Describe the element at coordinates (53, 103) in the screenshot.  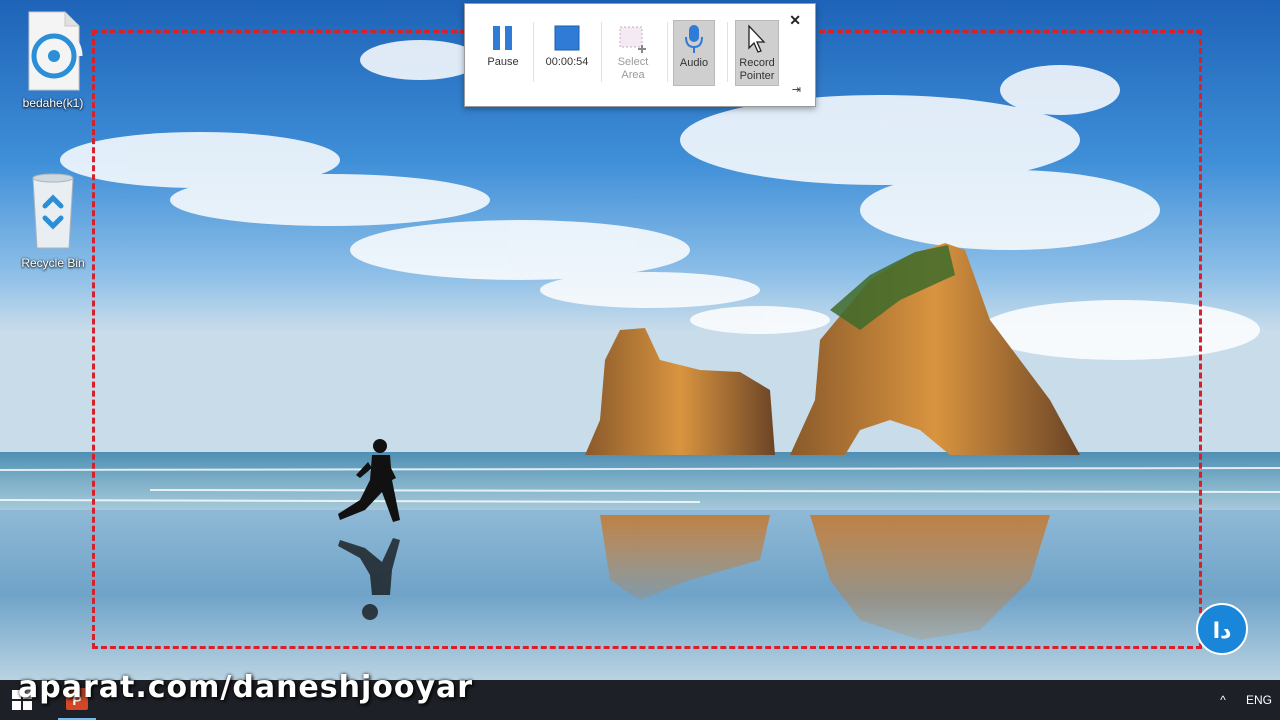
I see `desktop-icon-label: bedahe(k1)` at that location.